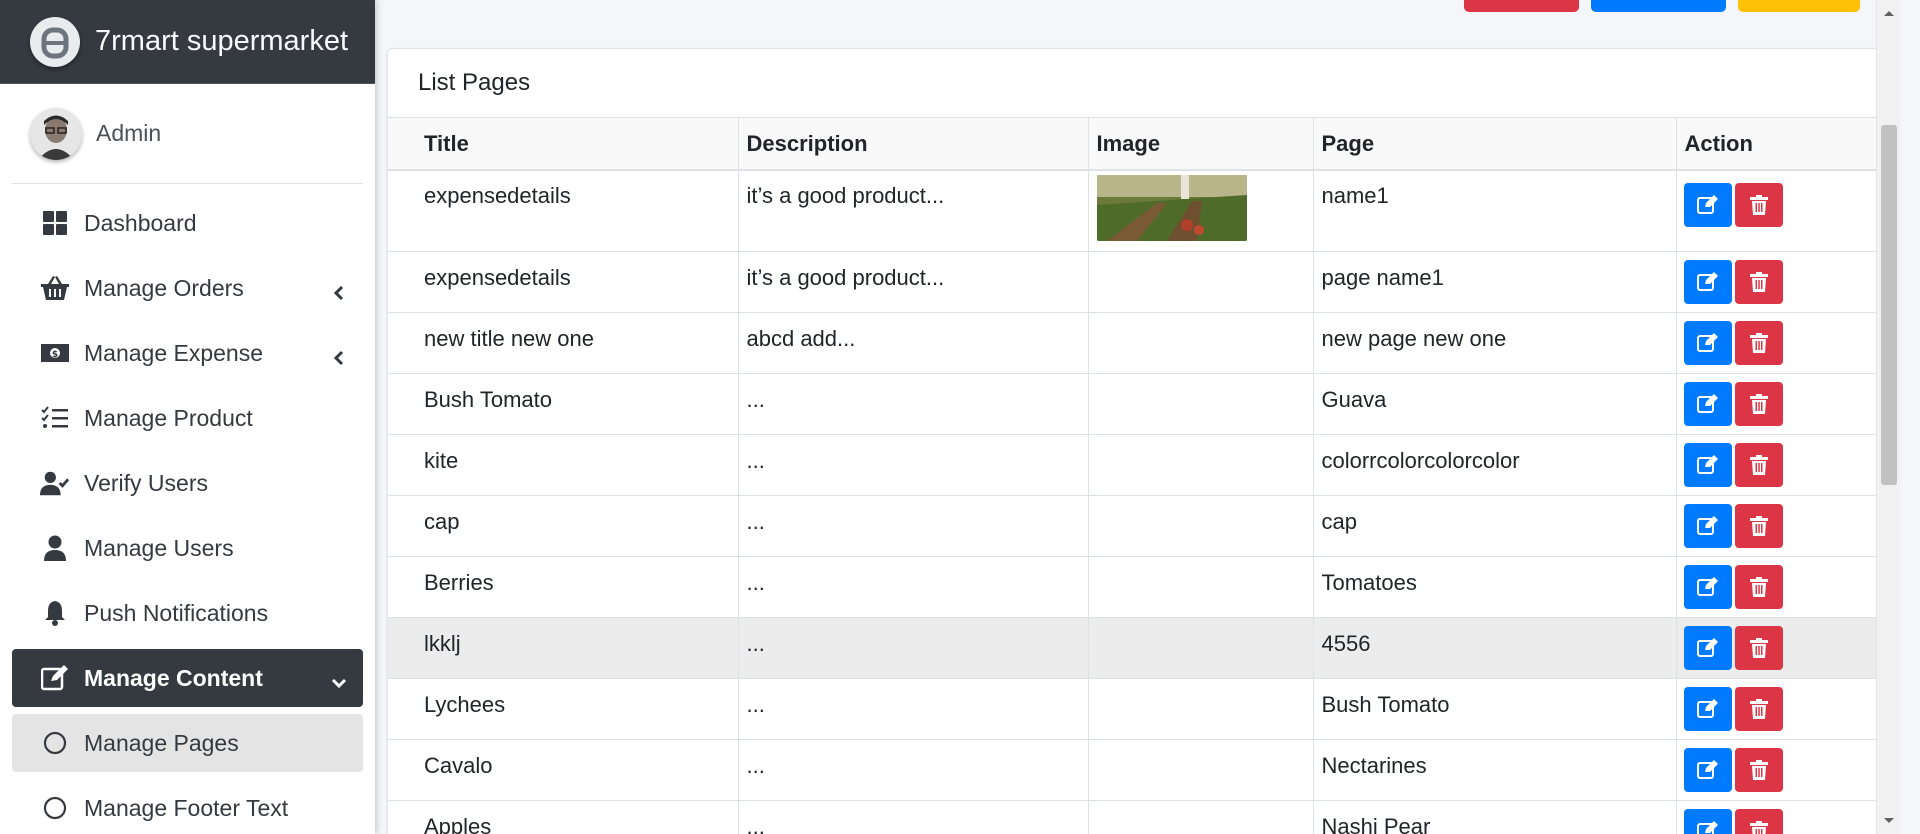 This screenshot has width=1920, height=834. I want to click on top-button-primary, so click(1658, 6).